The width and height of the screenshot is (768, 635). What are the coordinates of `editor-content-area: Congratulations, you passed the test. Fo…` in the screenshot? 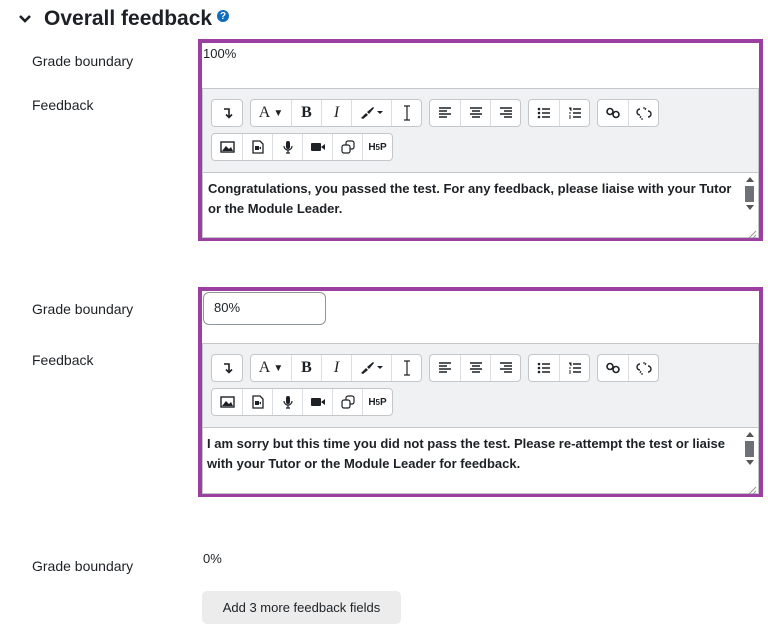 It's located at (480, 205).